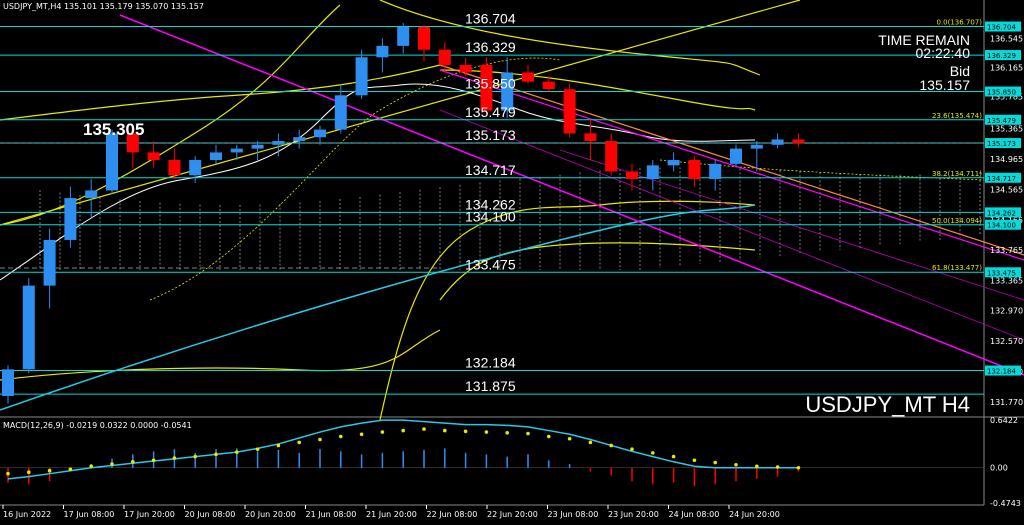 The width and height of the screenshot is (1024, 525). Describe the element at coordinates (633, 514) in the screenshot. I see `time-axis-label: 23 Jun 20:00` at that location.